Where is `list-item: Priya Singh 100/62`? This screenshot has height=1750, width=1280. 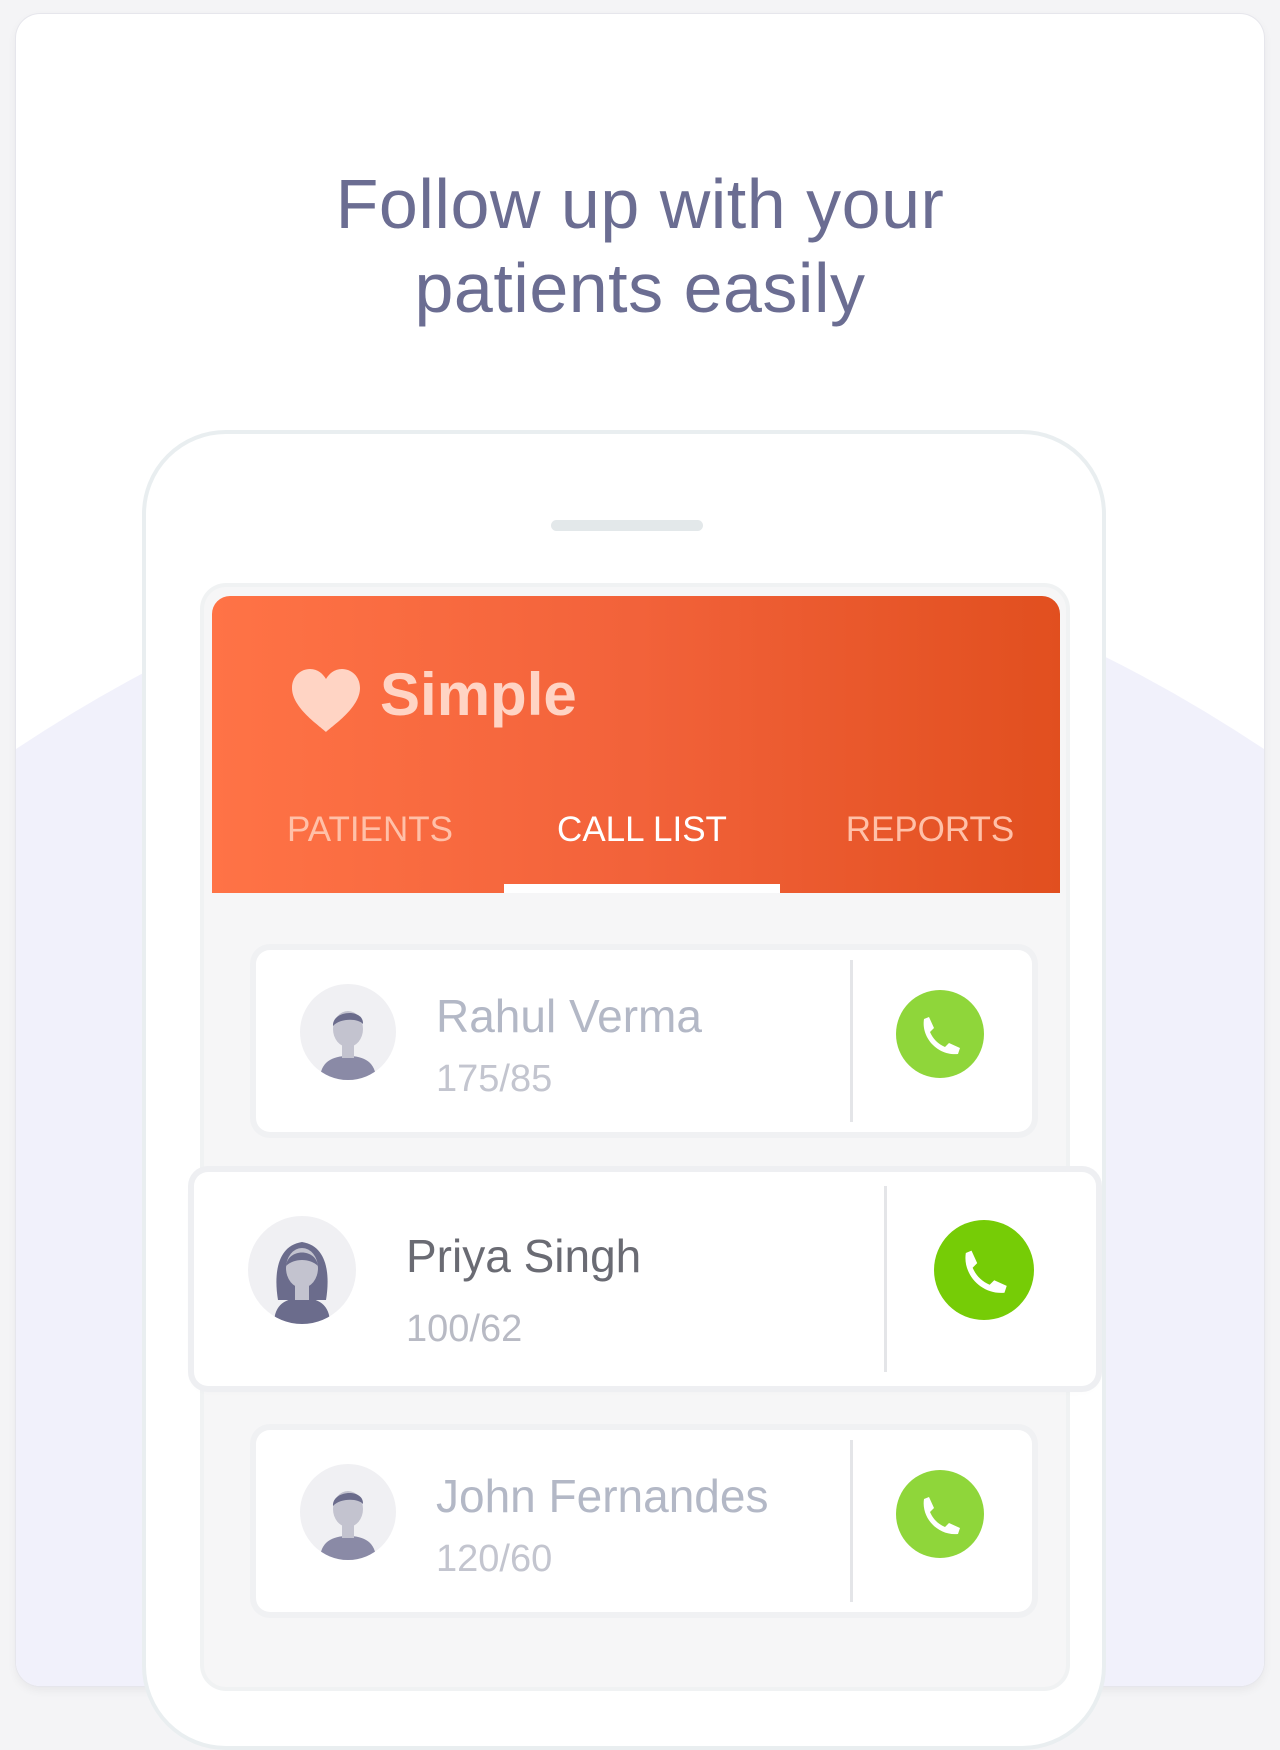
list-item: Priya Singh 100/62 is located at coordinates (645, 1279).